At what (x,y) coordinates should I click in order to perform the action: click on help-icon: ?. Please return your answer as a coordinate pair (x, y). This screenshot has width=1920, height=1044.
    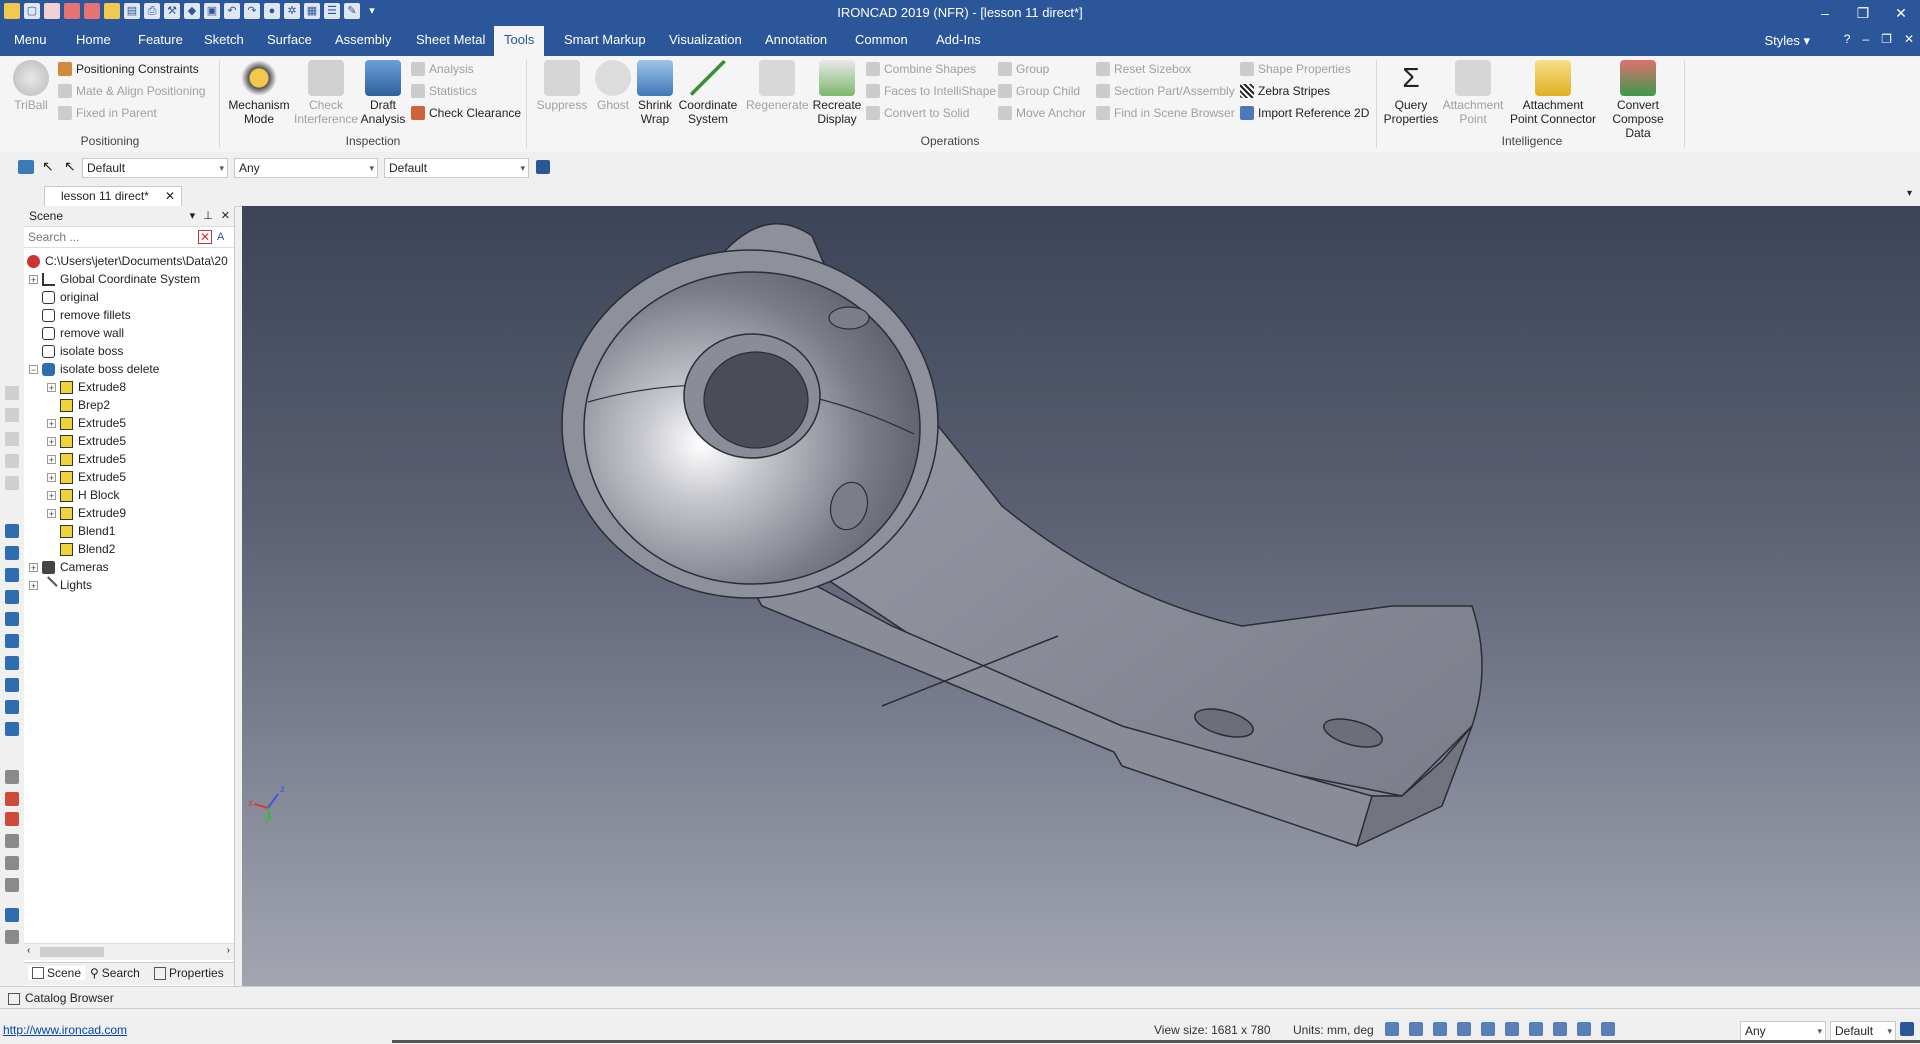
    Looking at the image, I should click on (1847, 39).